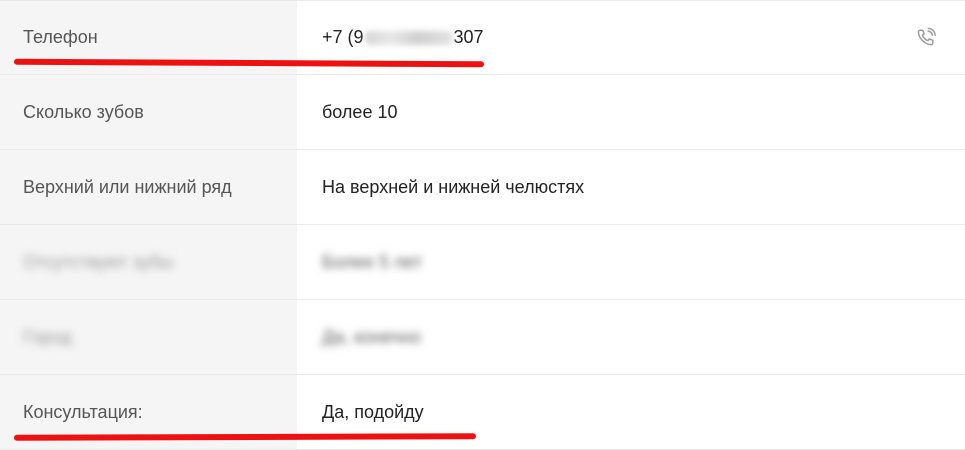 The height and width of the screenshot is (450, 965). What do you see at coordinates (926, 38) in the screenshot?
I see `phone-call-icon` at bounding box center [926, 38].